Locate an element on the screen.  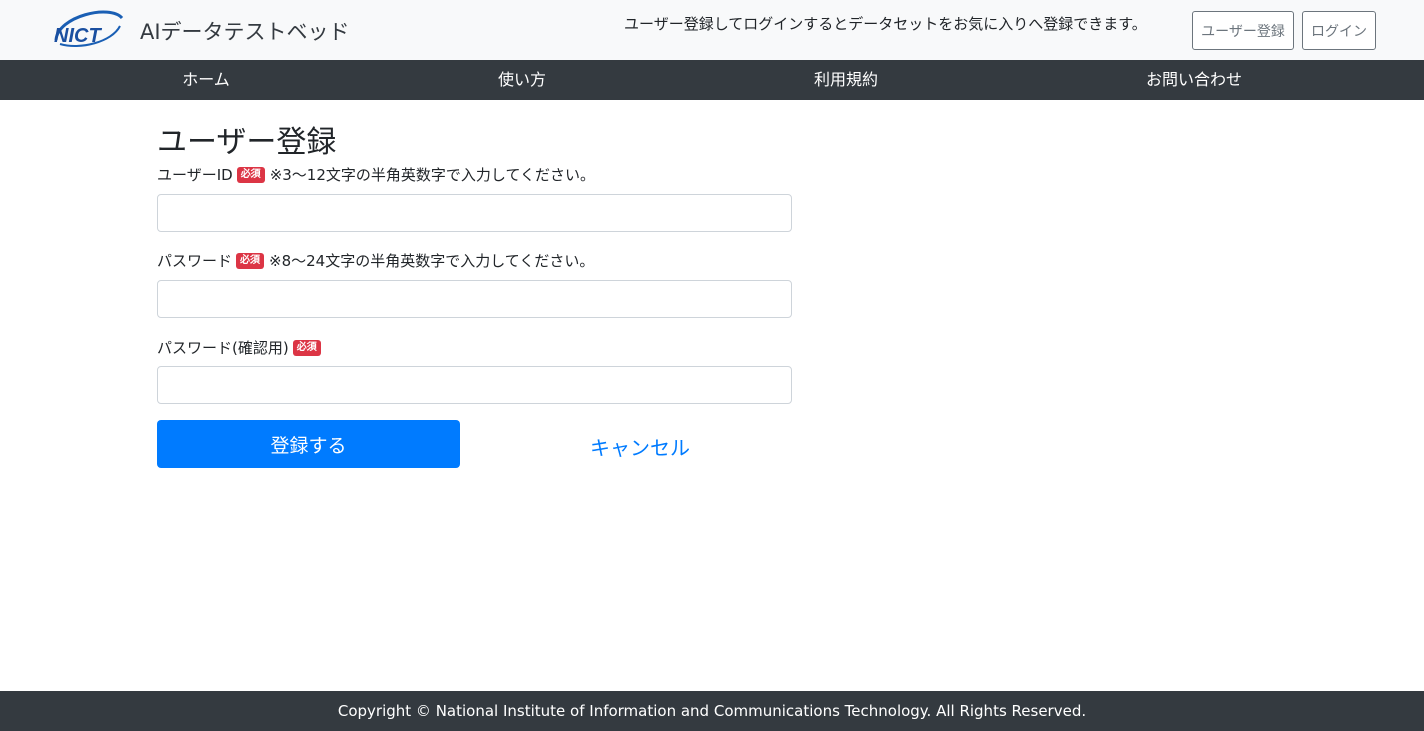
password-label-text: パスワード is located at coordinates (195, 261).